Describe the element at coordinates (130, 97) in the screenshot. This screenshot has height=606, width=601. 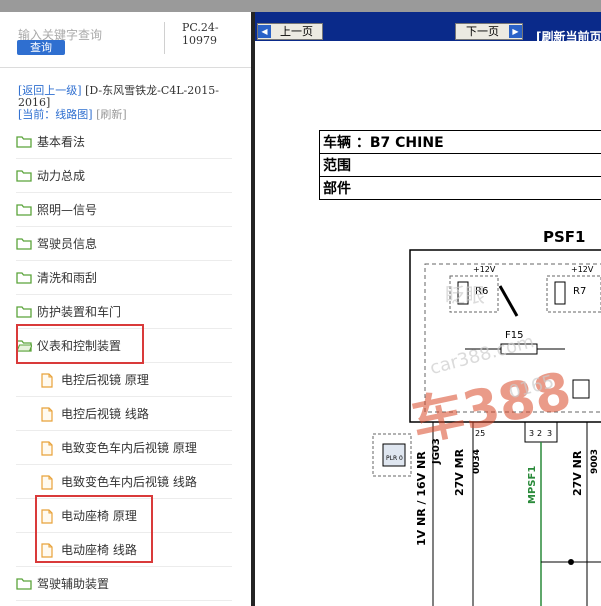
I see `breadcrumb: [返回上一级] [D-东风雪铁龙-C4L-2015-2016]` at that location.